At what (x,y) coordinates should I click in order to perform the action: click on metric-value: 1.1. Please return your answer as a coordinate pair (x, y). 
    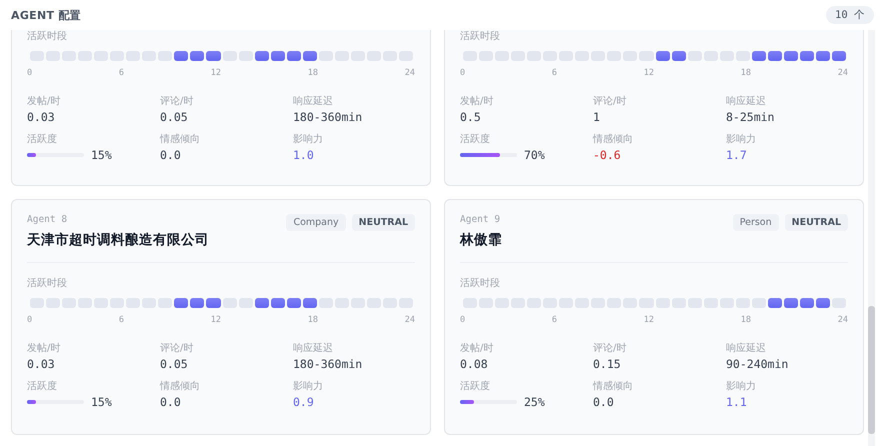
    Looking at the image, I should click on (737, 402).